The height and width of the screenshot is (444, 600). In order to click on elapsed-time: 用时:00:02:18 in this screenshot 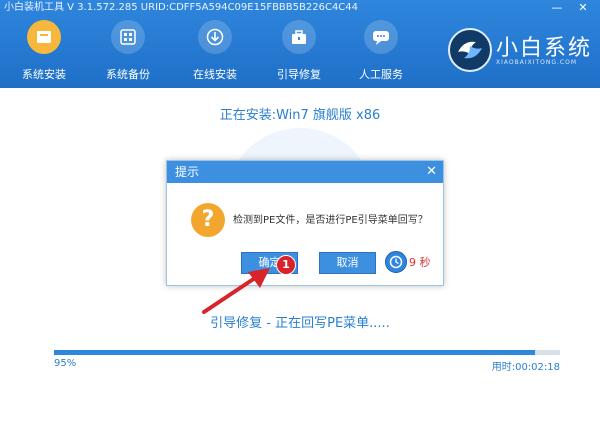, I will do `click(525, 367)`.